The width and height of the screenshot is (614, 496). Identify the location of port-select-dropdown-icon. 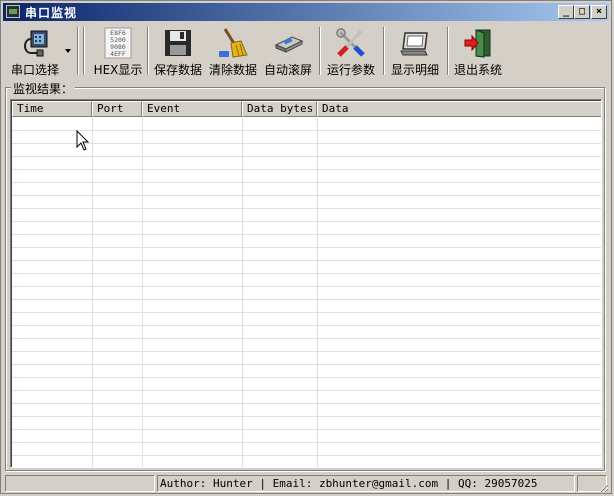
(68, 51).